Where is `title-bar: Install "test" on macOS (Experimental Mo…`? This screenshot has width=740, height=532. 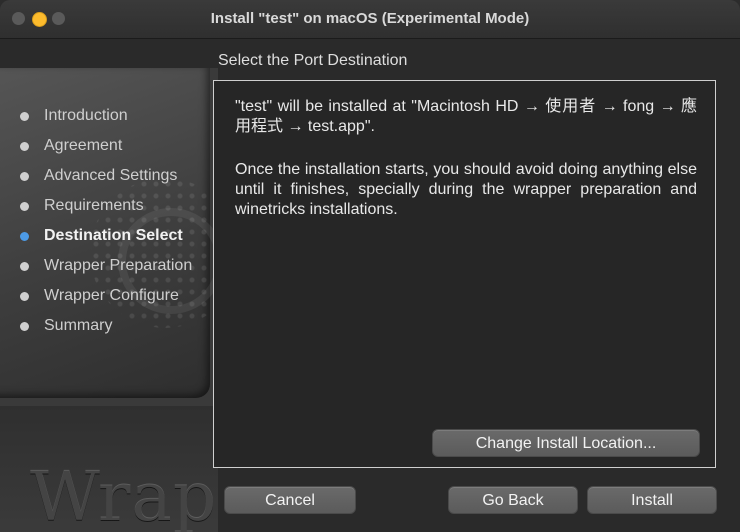
title-bar: Install "test" on macOS (Experimental Mo… is located at coordinates (370, 19).